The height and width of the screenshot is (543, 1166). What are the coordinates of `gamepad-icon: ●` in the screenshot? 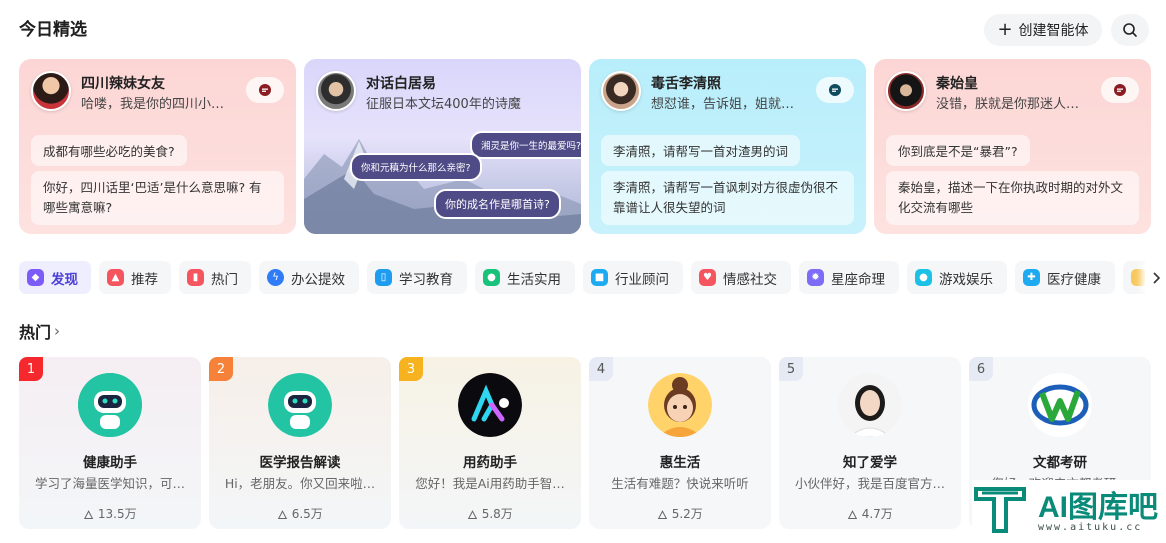 It's located at (923, 277).